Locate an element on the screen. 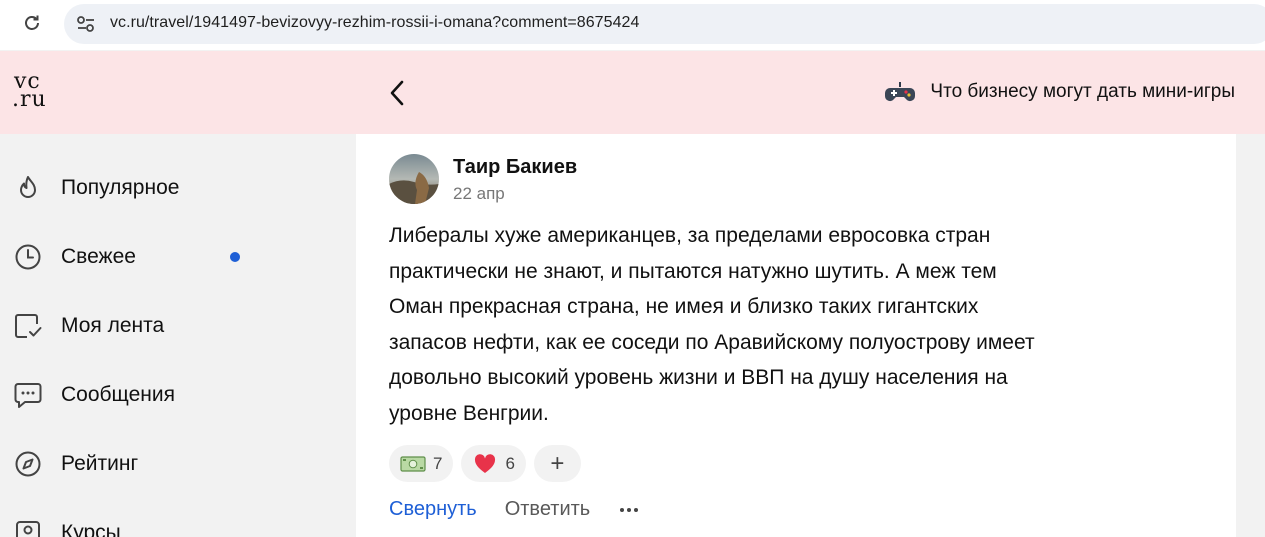 This screenshot has height=537, width=1265. tune-icon is located at coordinates (86, 24).